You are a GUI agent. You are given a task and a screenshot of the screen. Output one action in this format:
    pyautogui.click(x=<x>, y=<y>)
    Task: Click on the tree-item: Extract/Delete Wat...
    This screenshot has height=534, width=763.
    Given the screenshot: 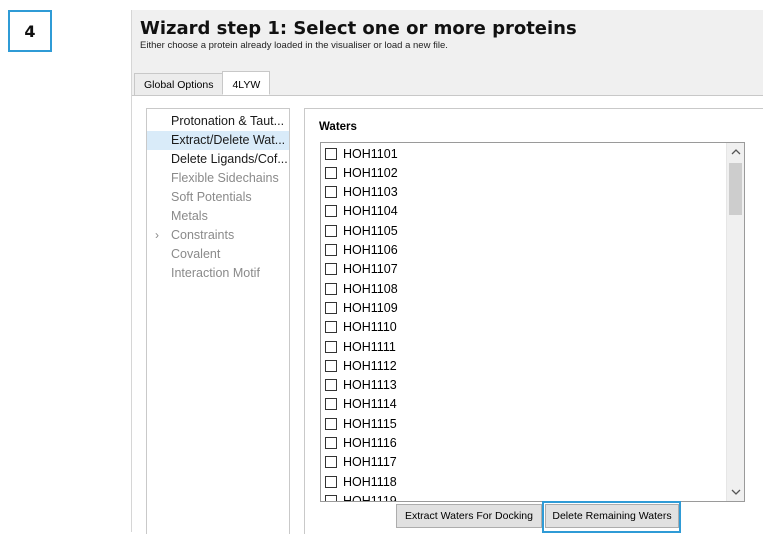 What is the action you would take?
    pyautogui.click(x=218, y=140)
    